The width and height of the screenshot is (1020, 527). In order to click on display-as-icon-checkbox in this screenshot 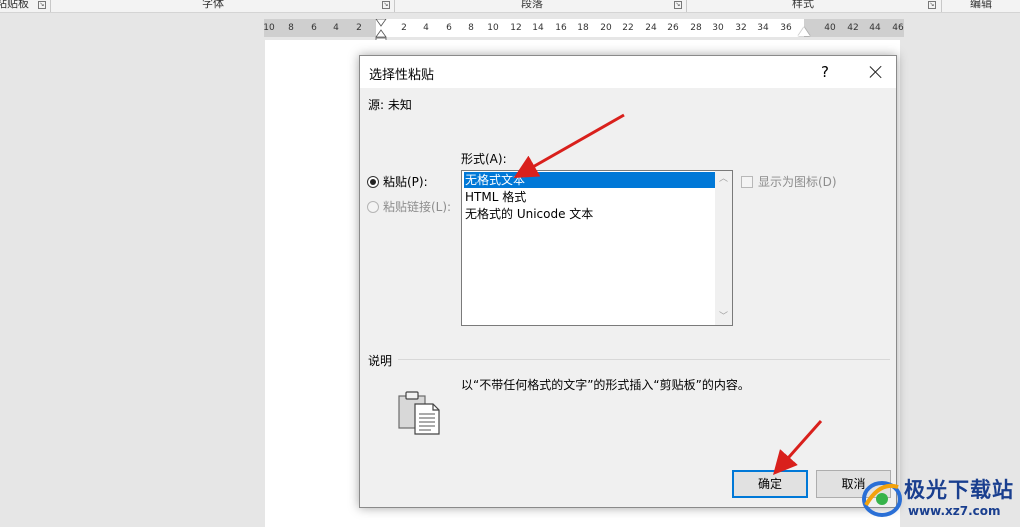, I will do `click(747, 181)`.